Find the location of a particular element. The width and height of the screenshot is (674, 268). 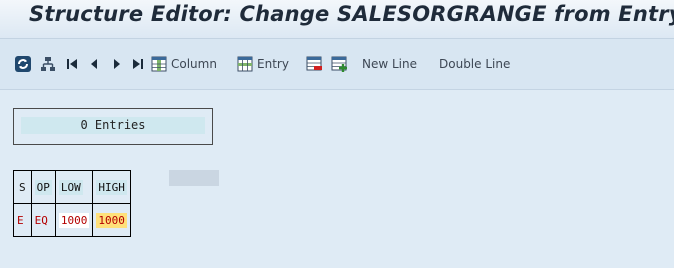

new-line-label: New Line is located at coordinates (389, 64).